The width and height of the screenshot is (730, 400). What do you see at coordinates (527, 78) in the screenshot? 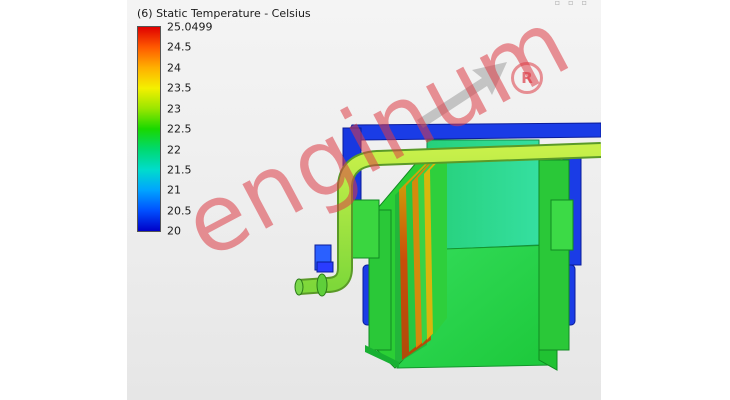
I see `registered-mark-icon: R` at bounding box center [527, 78].